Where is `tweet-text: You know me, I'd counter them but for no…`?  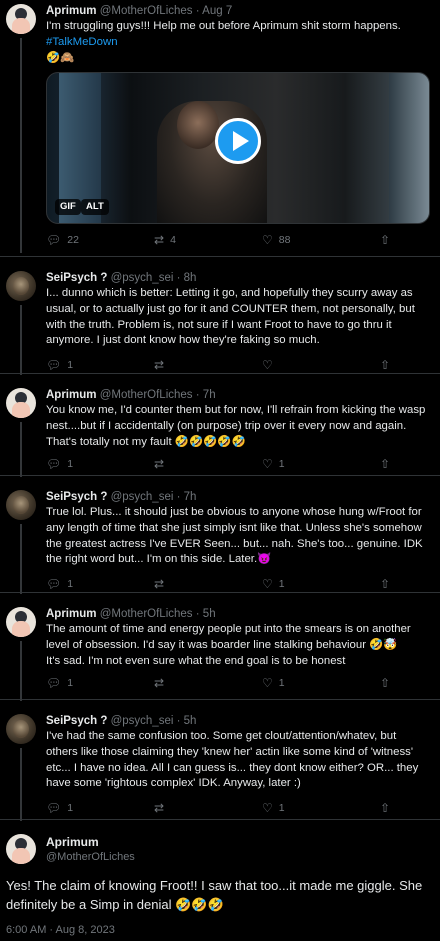
tweet-text: You know me, I'd counter them but for no… is located at coordinates (236, 426).